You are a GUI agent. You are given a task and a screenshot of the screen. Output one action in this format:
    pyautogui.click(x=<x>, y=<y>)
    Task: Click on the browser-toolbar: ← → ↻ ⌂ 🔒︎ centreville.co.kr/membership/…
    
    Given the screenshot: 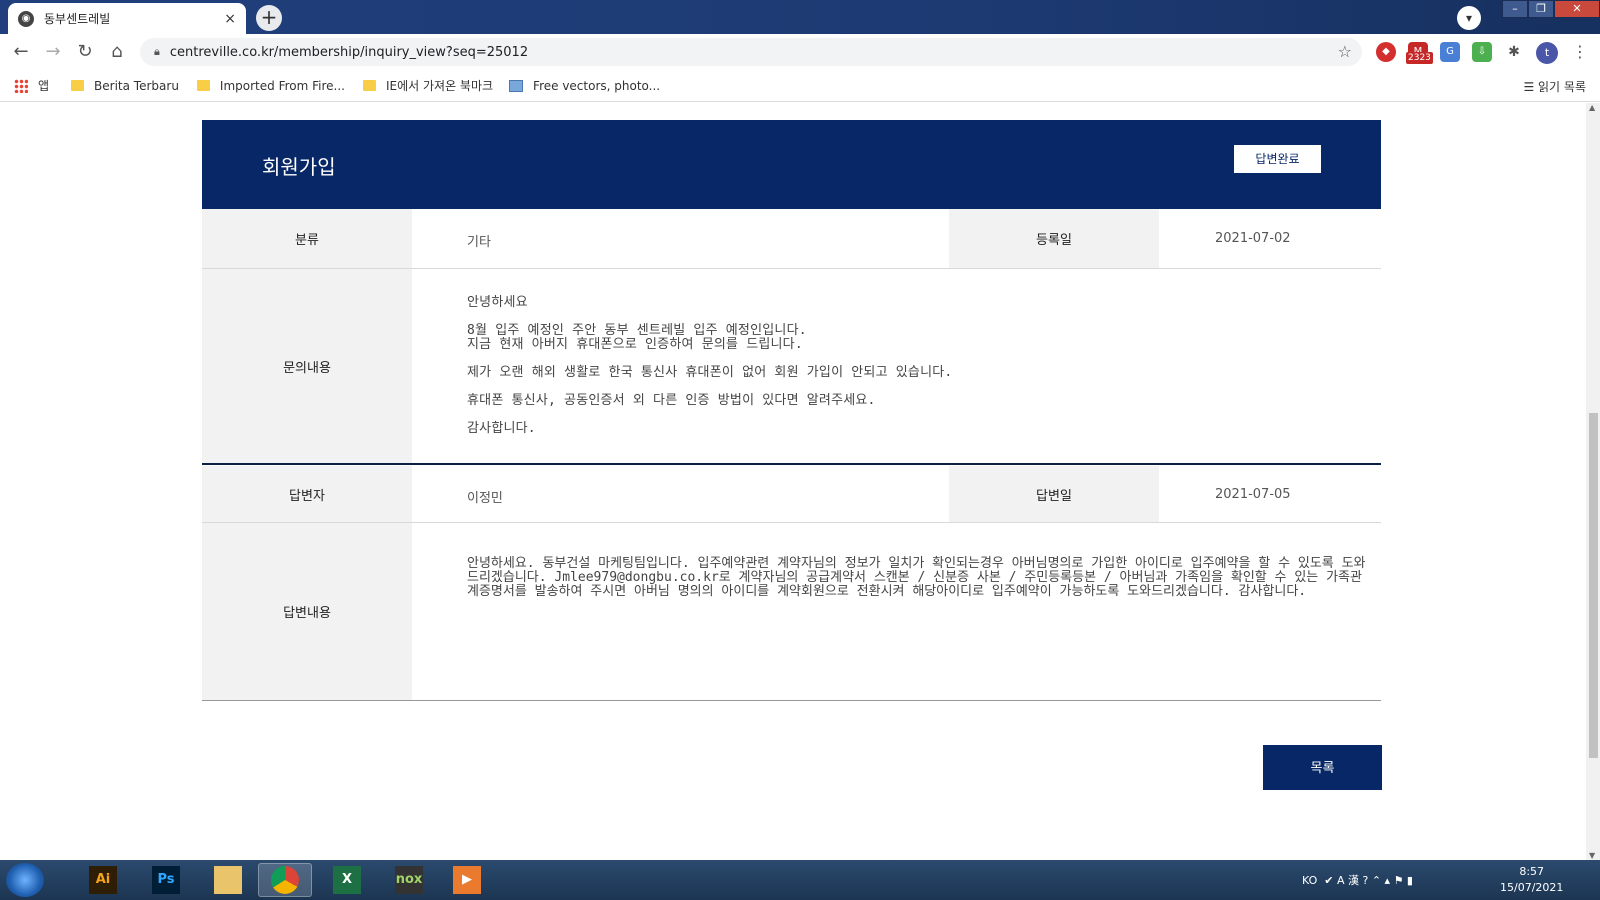 What is the action you would take?
    pyautogui.click(x=800, y=52)
    